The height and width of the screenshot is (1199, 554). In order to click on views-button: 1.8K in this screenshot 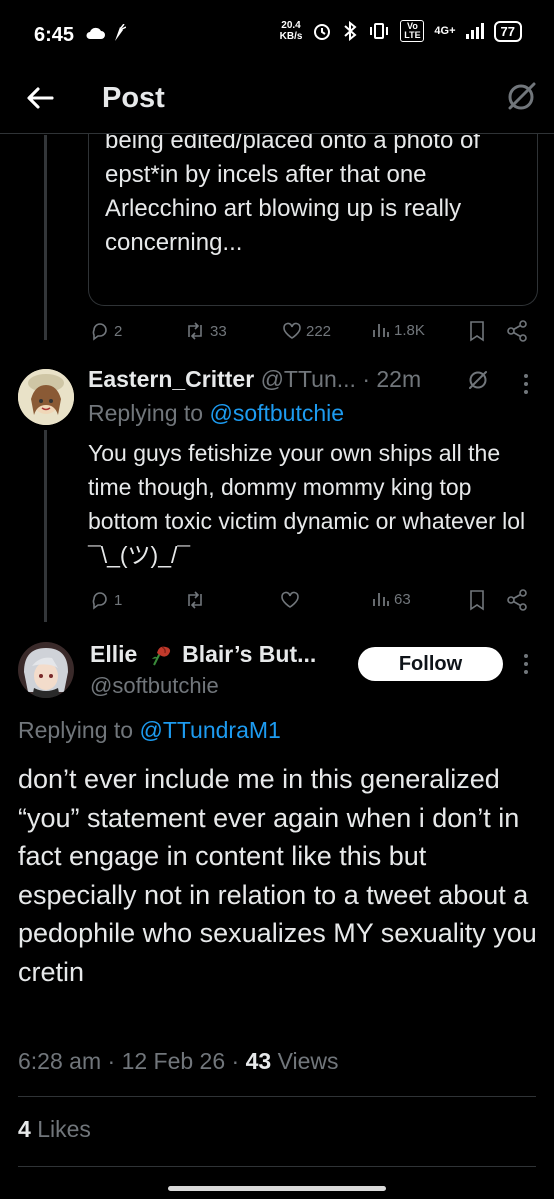, I will do `click(398, 330)`.